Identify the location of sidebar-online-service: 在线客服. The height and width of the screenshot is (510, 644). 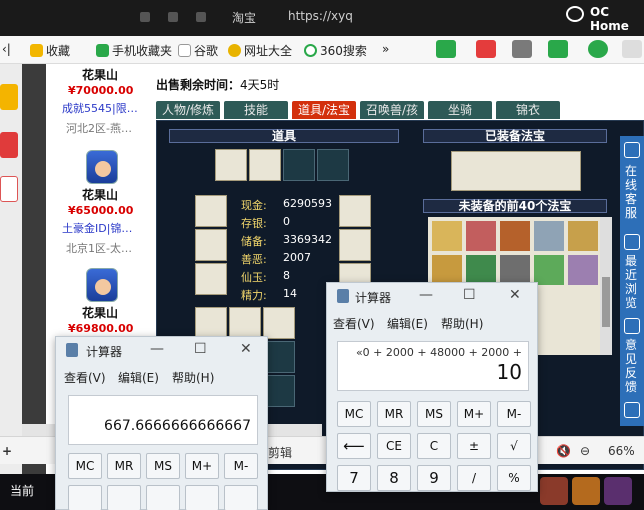
(632, 192).